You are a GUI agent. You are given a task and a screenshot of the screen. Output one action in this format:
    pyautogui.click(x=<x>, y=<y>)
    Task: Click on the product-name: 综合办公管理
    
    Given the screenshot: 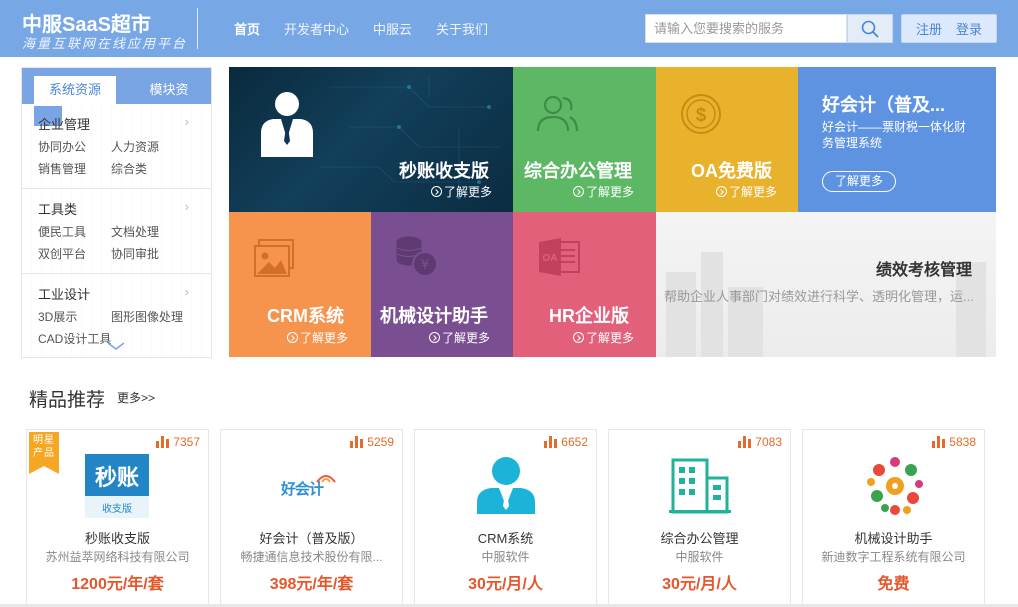 What is the action you would take?
    pyautogui.click(x=699, y=537)
    